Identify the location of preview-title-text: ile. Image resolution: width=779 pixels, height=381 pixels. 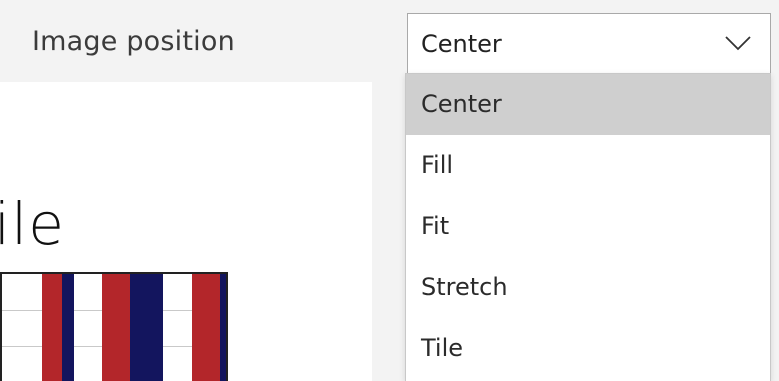
(32, 224).